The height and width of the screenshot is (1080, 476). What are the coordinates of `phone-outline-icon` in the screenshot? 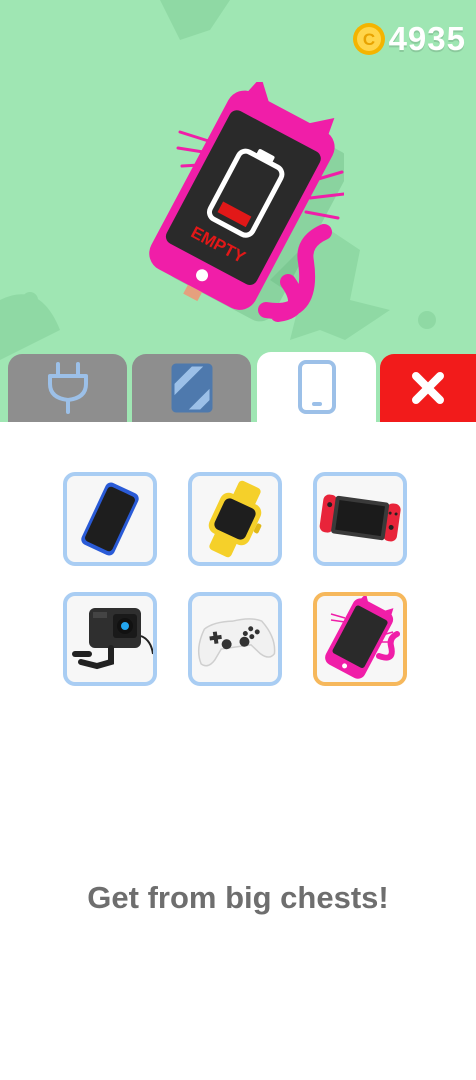 It's located at (316, 387).